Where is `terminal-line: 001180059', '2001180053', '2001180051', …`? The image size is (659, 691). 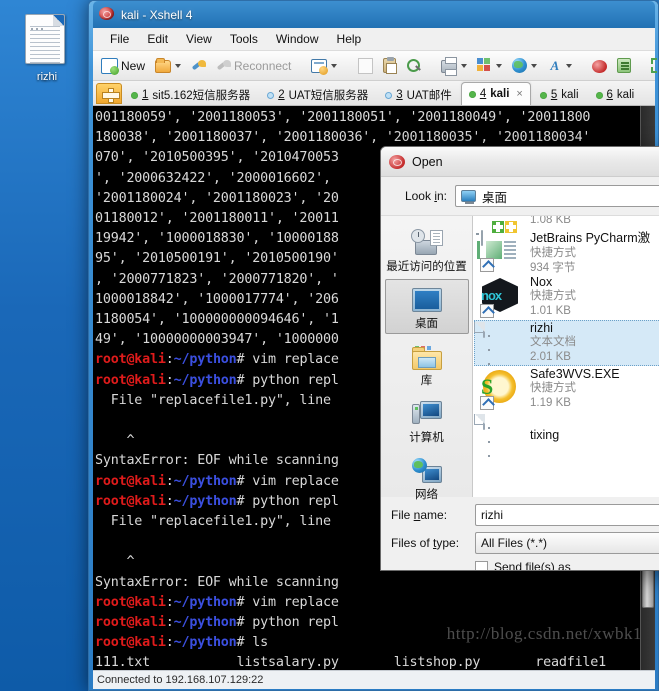
terminal-line: 001180059', '2001180053', '2001180051', … is located at coordinates (343, 117).